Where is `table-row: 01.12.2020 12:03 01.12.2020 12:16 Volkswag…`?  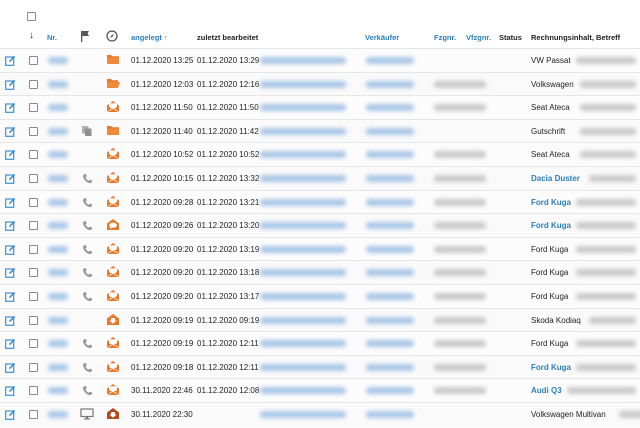 table-row: 01.12.2020 12:03 01.12.2020 12:16 Volkswag… is located at coordinates (320, 84).